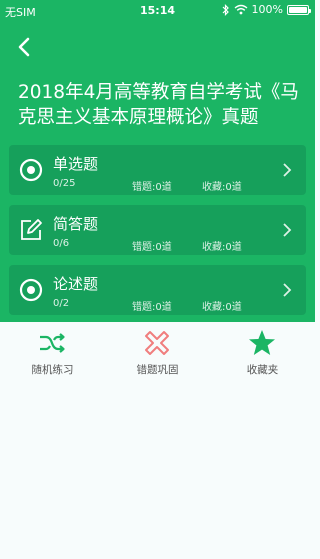  What do you see at coordinates (157, 170) in the screenshot?
I see `section-card-single-choice: 单选题 0/25 错题:0道 收藏:0道` at bounding box center [157, 170].